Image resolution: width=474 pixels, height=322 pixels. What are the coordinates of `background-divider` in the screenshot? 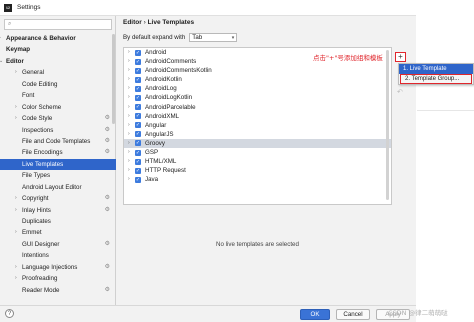 It's located at (445, 110).